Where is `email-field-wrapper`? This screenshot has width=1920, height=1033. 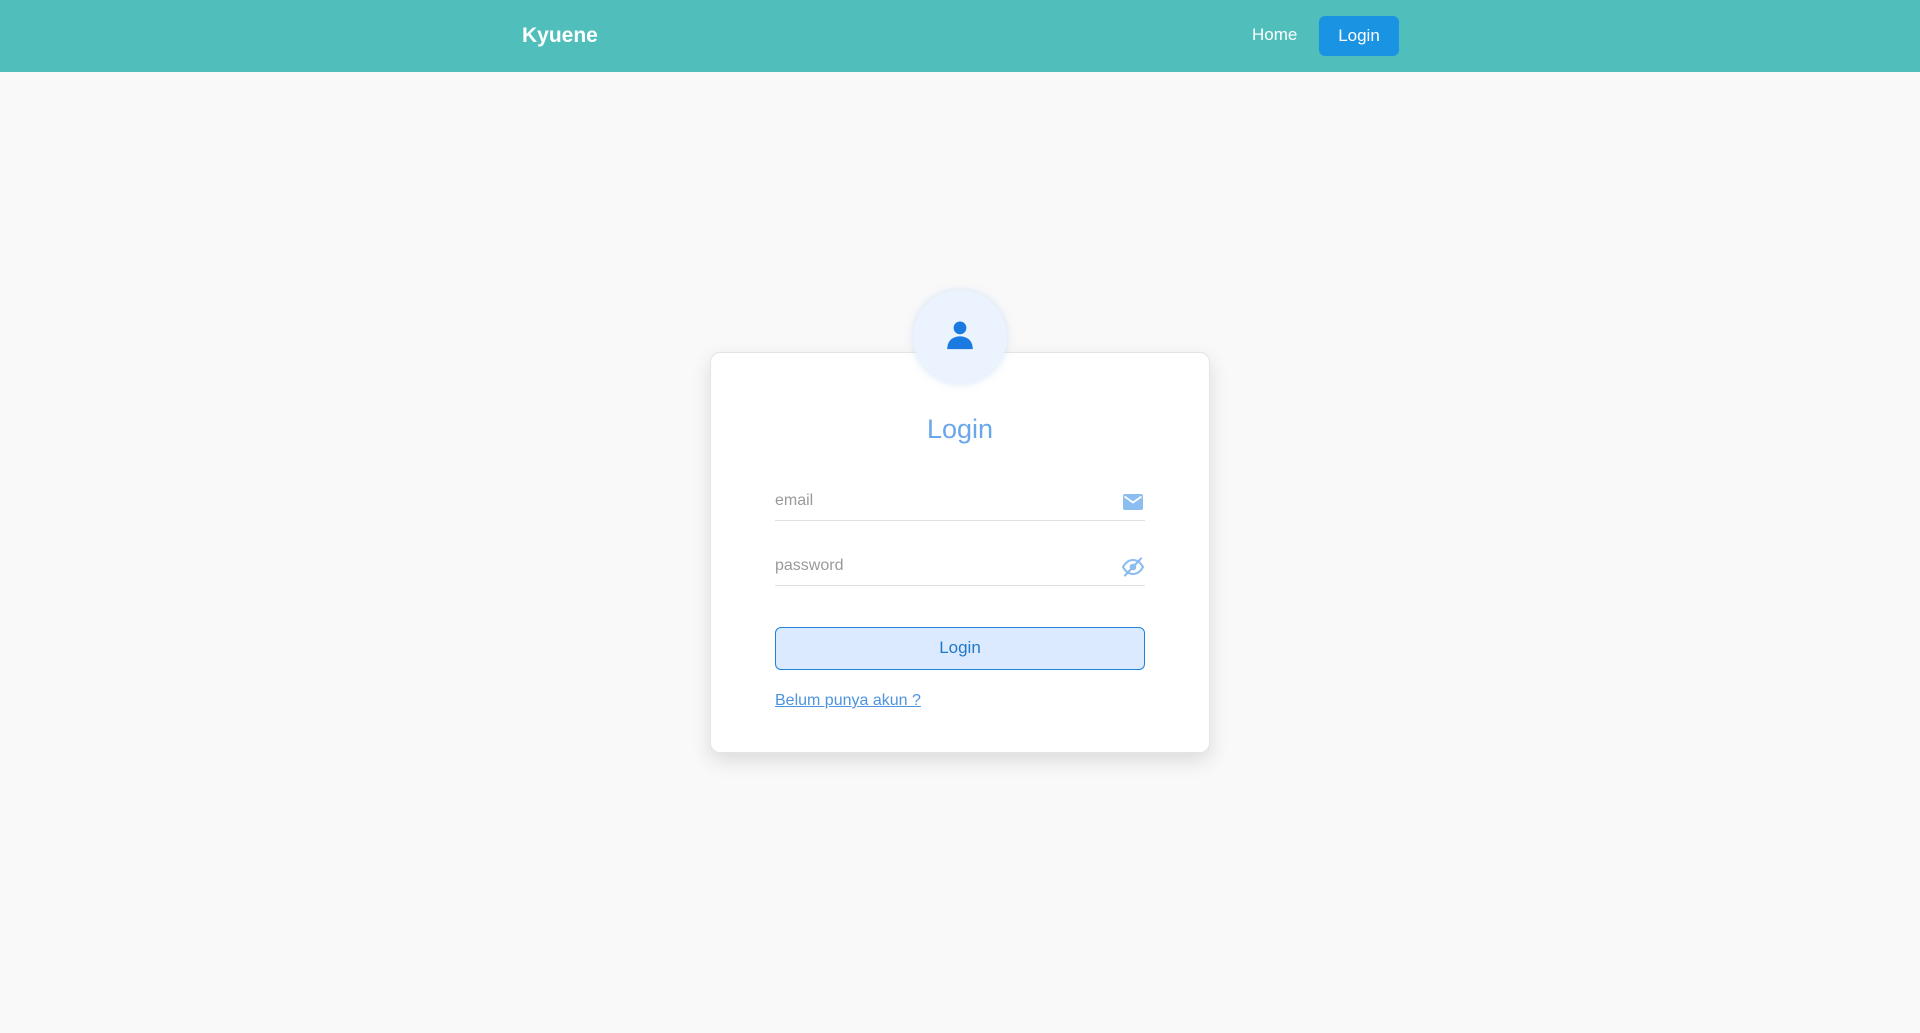 email-field-wrapper is located at coordinates (960, 501).